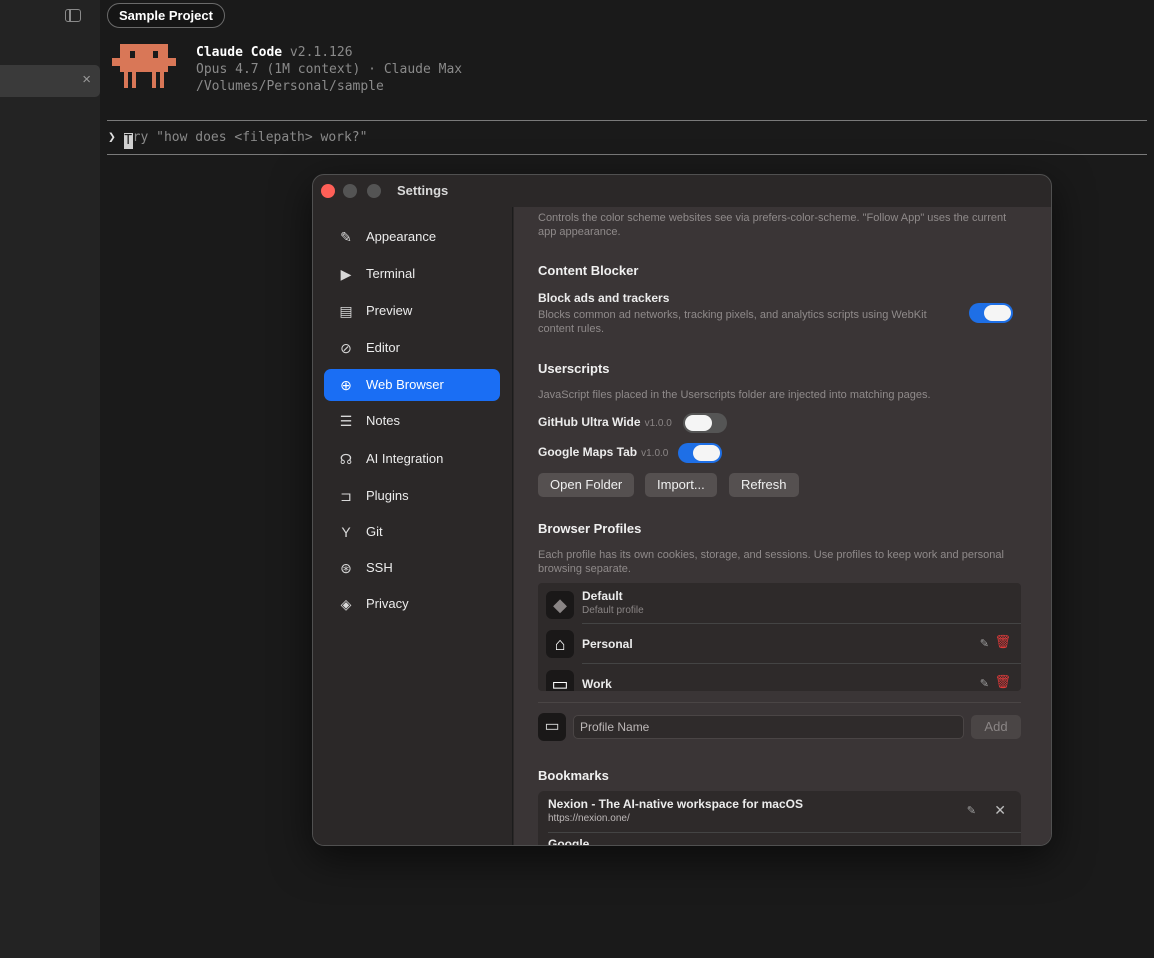 The height and width of the screenshot is (958, 1154). Describe the element at coordinates (346, 385) in the screenshot. I see `globe-icon: ⊕` at that location.